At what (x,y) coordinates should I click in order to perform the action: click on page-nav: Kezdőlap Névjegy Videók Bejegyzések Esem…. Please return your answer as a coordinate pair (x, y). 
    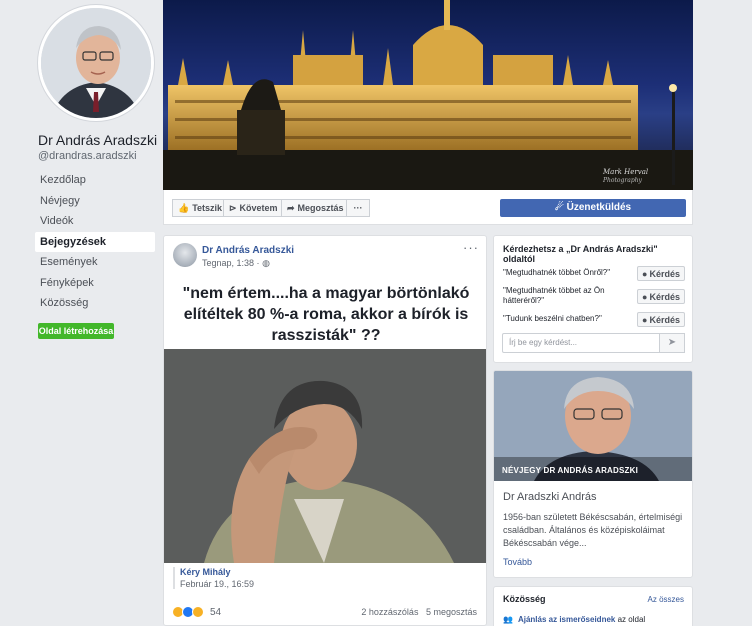
    Looking at the image, I should click on (95, 242).